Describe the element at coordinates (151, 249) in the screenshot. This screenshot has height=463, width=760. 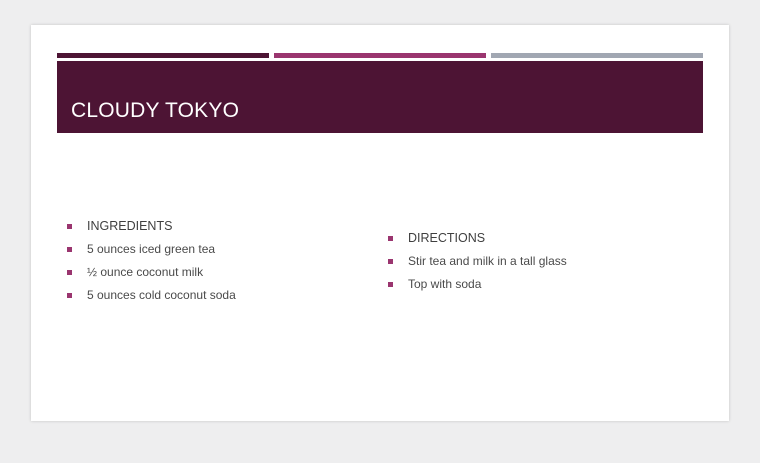
I see `list-item-text: 5 ounces iced green tea` at that location.